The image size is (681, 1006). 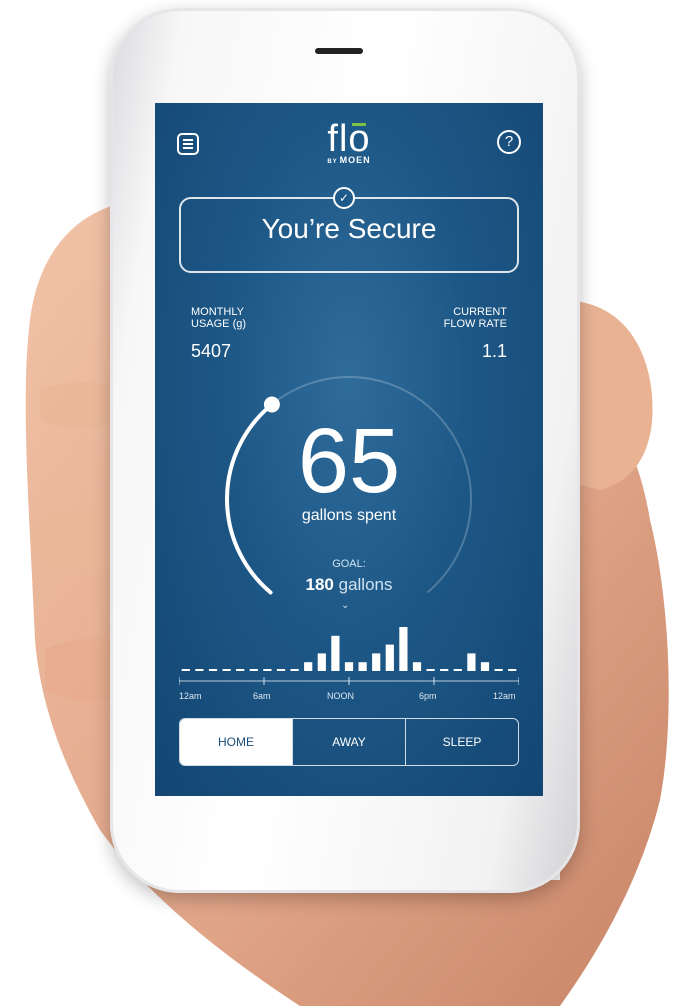 What do you see at coordinates (358, 124) in the screenshot?
I see `logo-accent` at bounding box center [358, 124].